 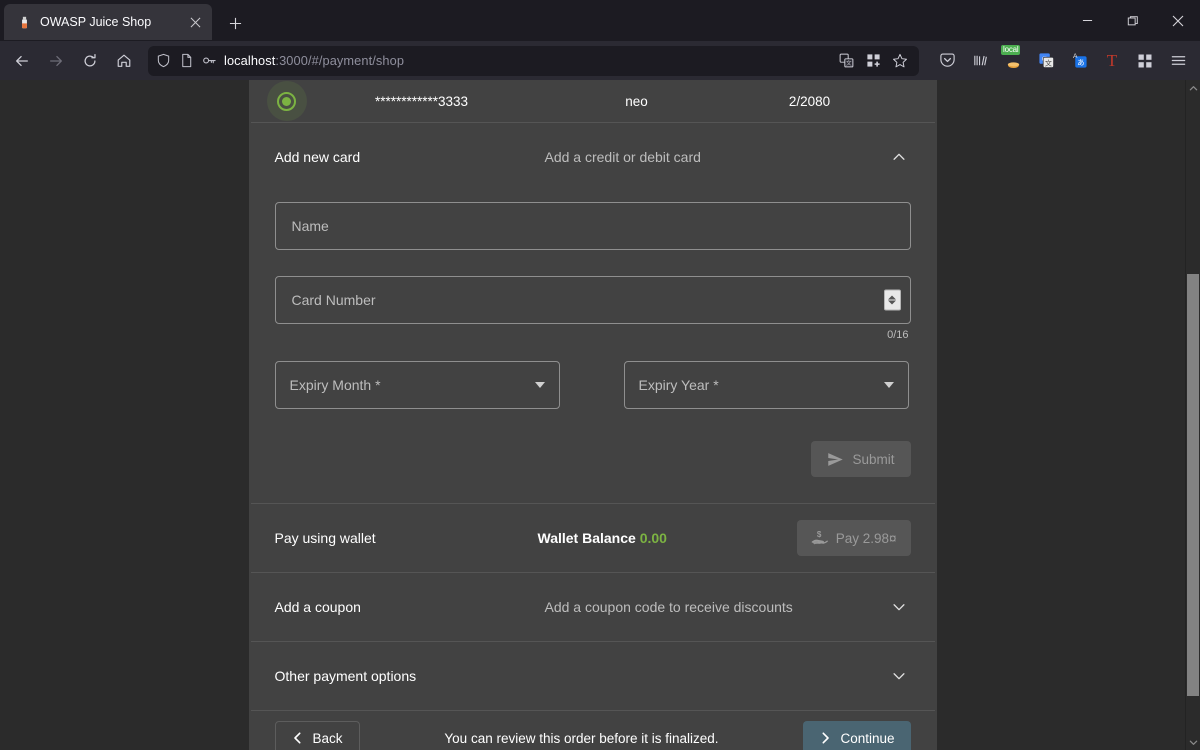 I want to click on expiry-month-label: Expiry Month *, so click(x=335, y=385).